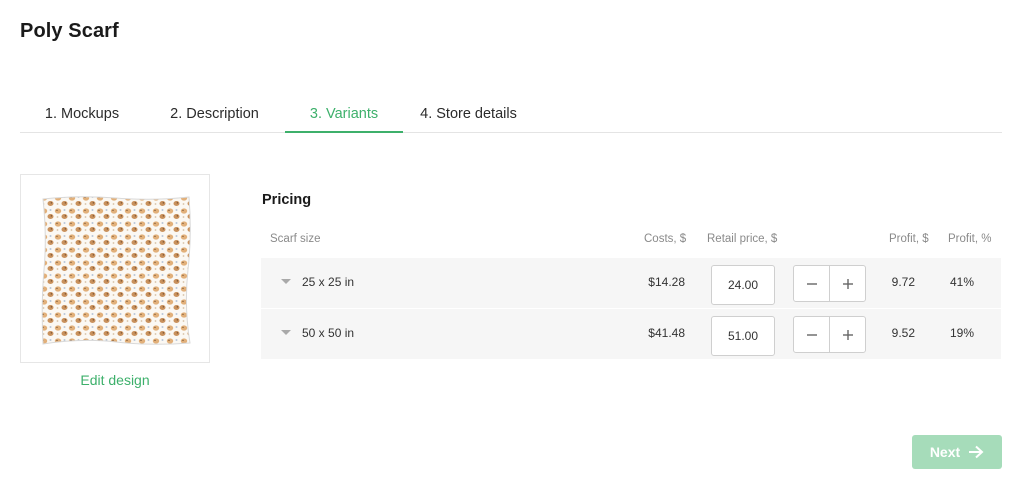 This screenshot has width=1024, height=485. What do you see at coordinates (115, 380) in the screenshot?
I see `edit-design-link: Edit design` at bounding box center [115, 380].